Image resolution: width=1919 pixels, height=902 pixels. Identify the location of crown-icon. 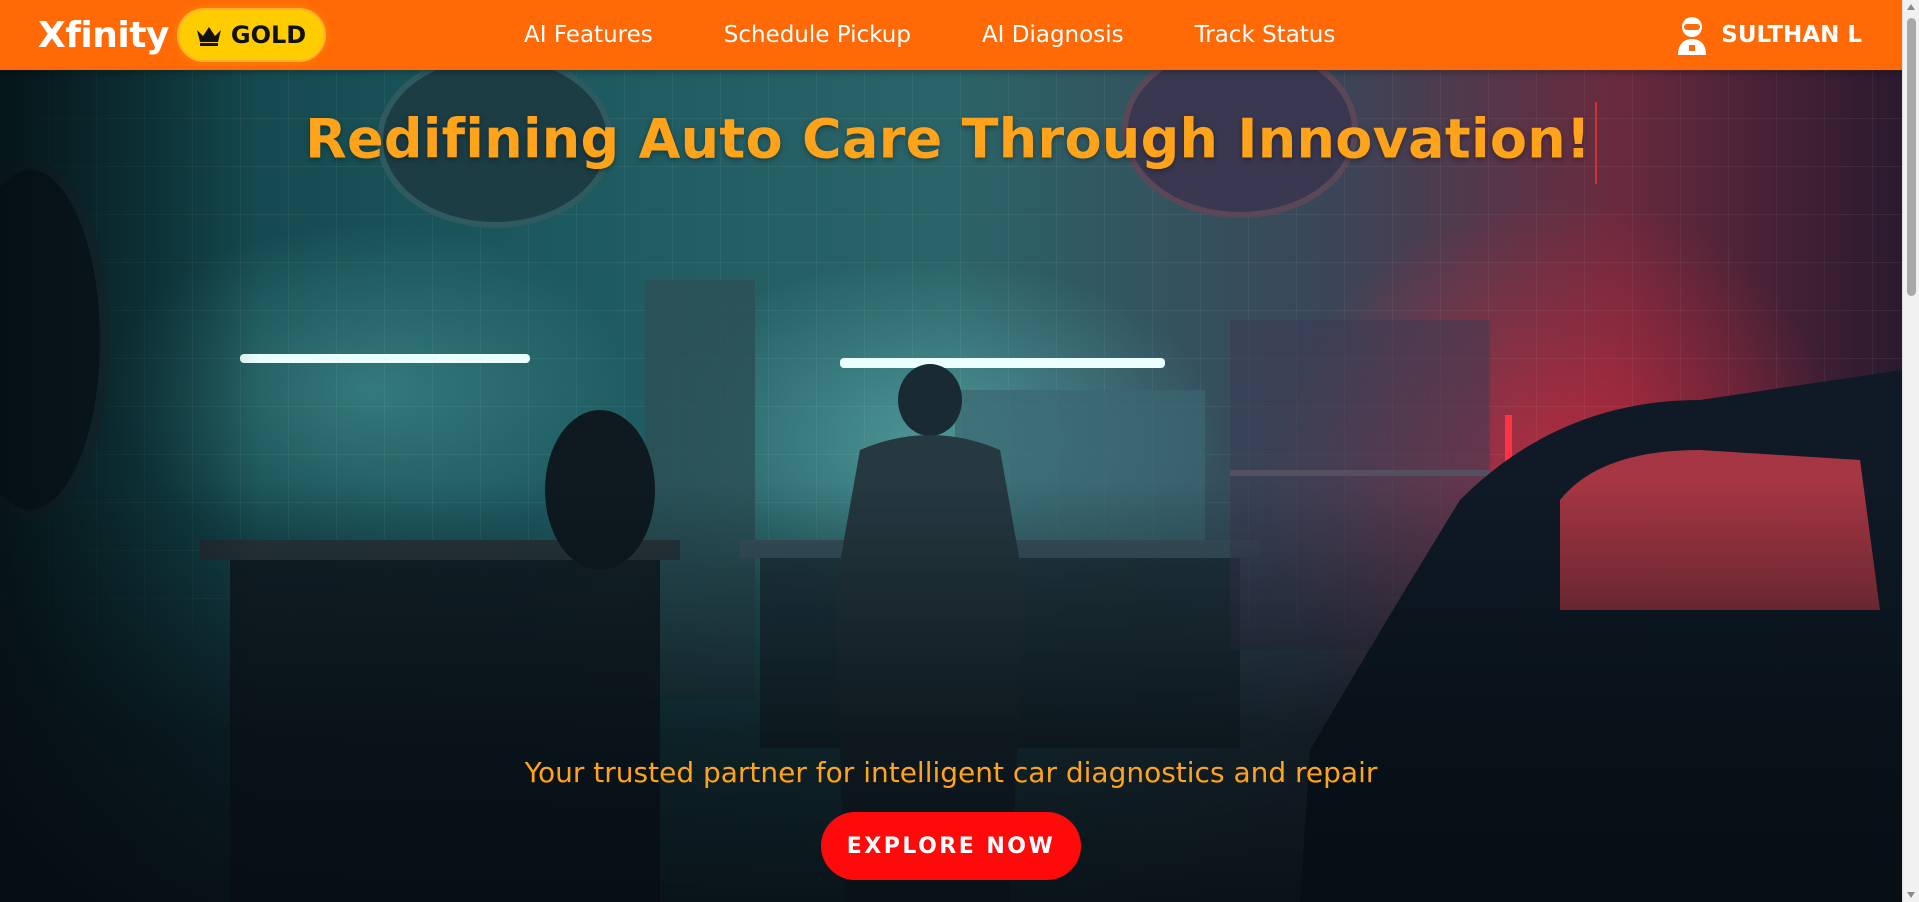
(208, 36).